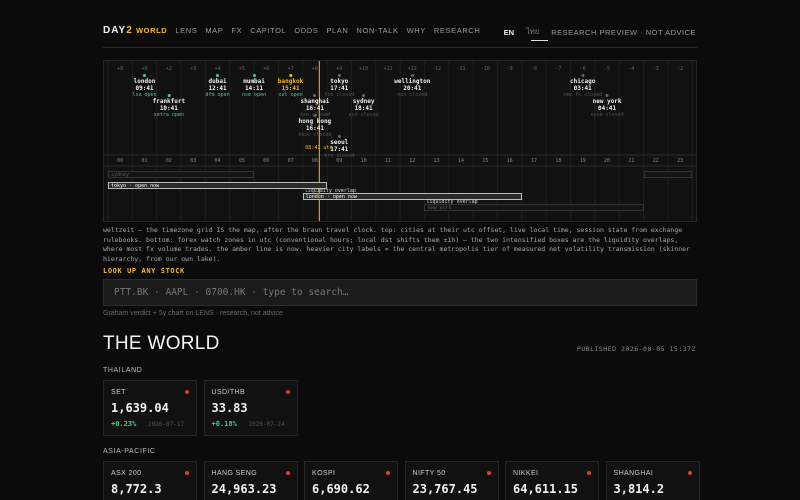  Describe the element at coordinates (600, 32) in the screenshot. I see `header-right: EN ไทย RESEARCH PREVIEW · NOT ADVICE` at that location.